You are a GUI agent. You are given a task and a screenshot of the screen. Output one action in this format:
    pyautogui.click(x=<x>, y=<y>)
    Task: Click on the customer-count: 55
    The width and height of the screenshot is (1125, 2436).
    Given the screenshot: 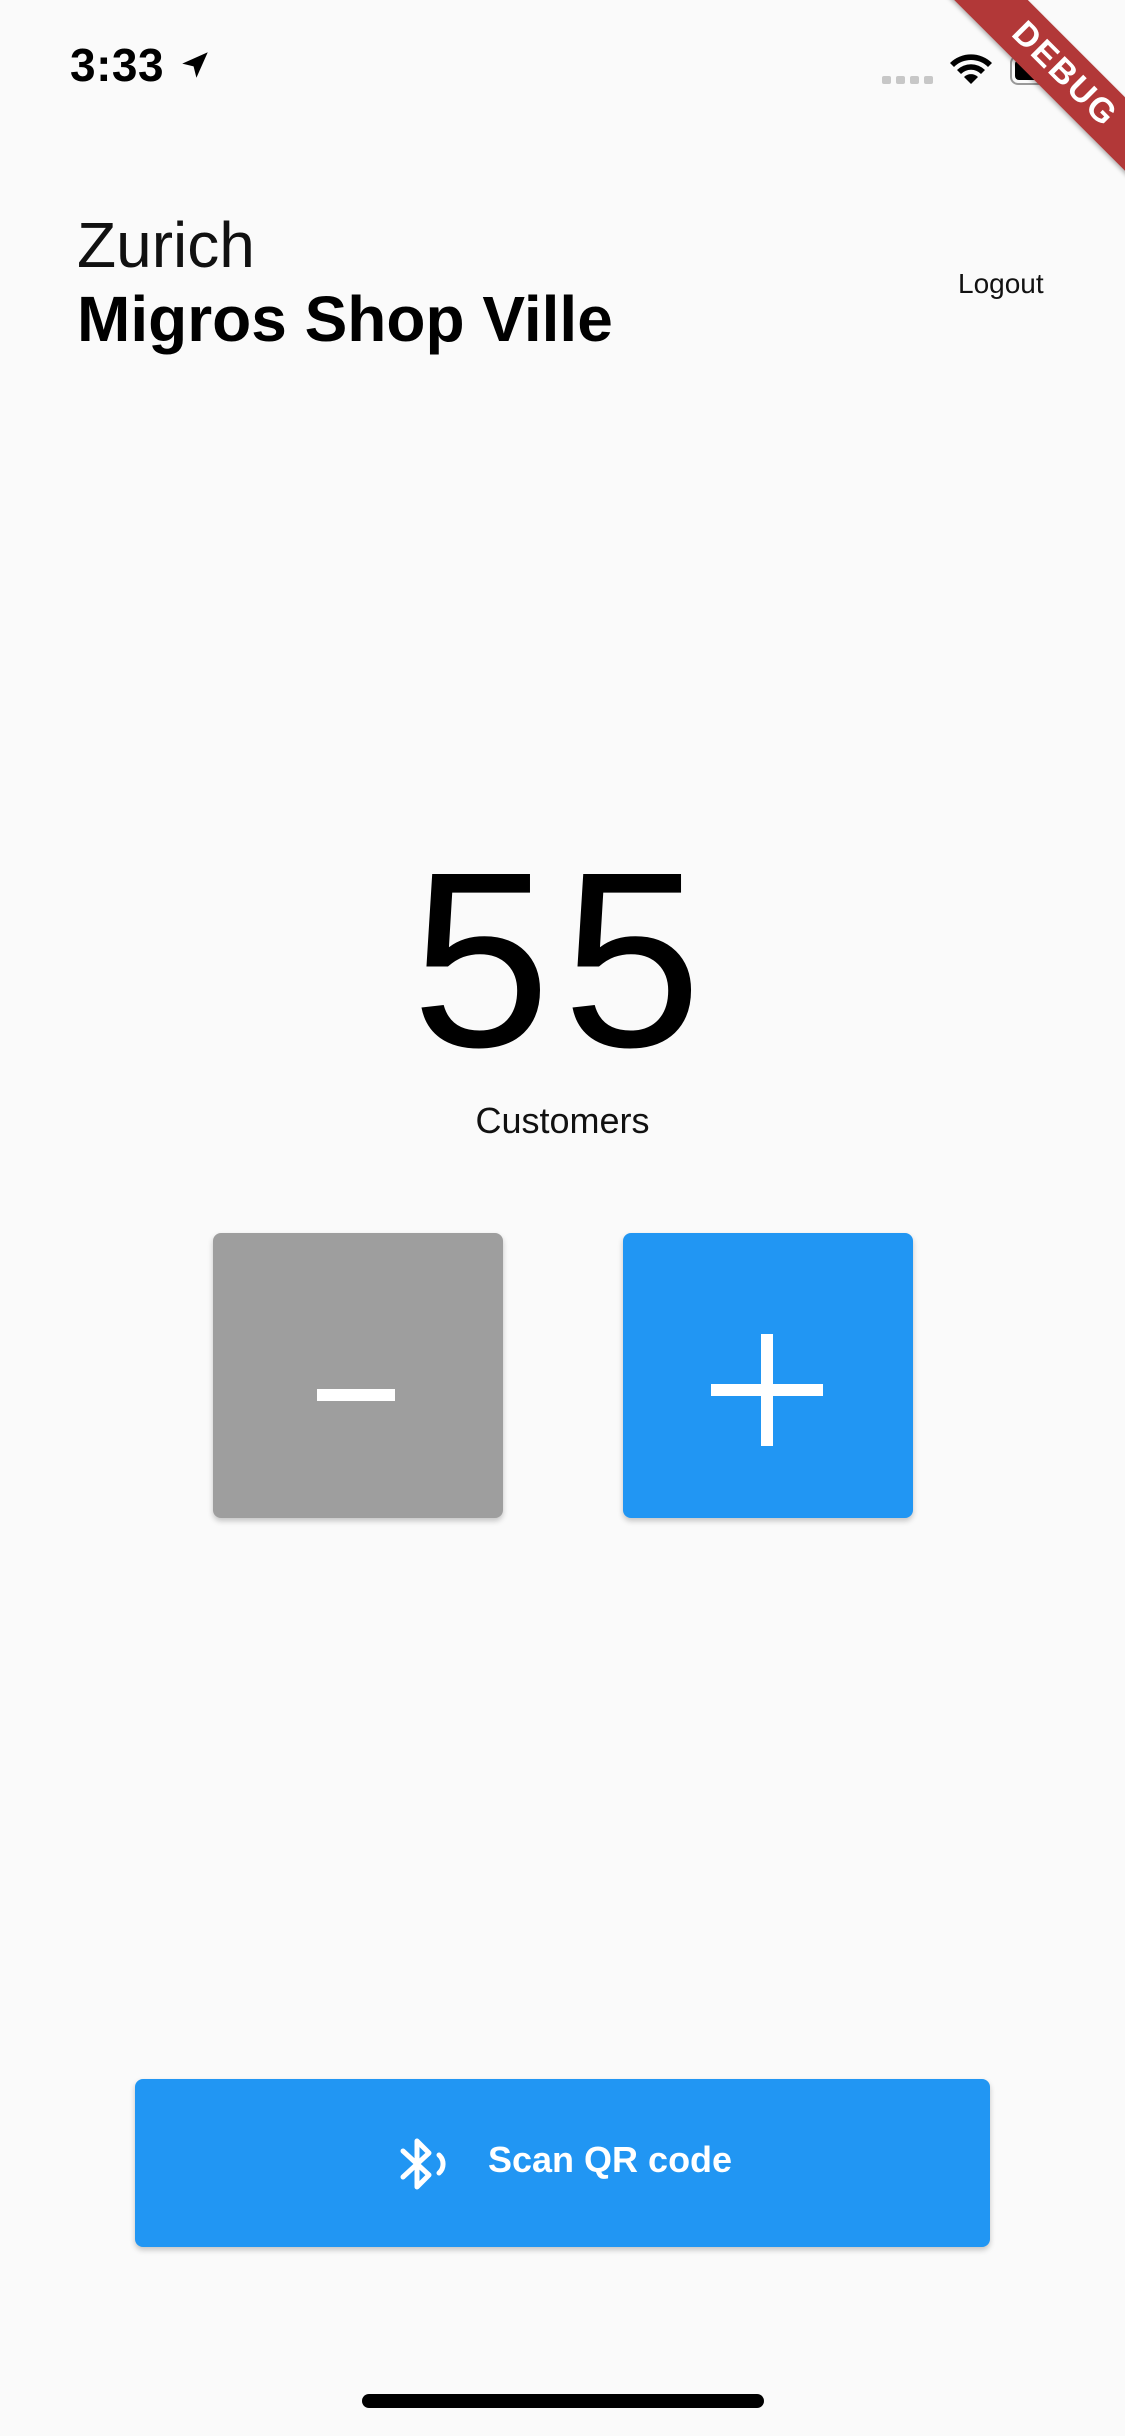 What is the action you would take?
    pyautogui.click(x=562, y=959)
    